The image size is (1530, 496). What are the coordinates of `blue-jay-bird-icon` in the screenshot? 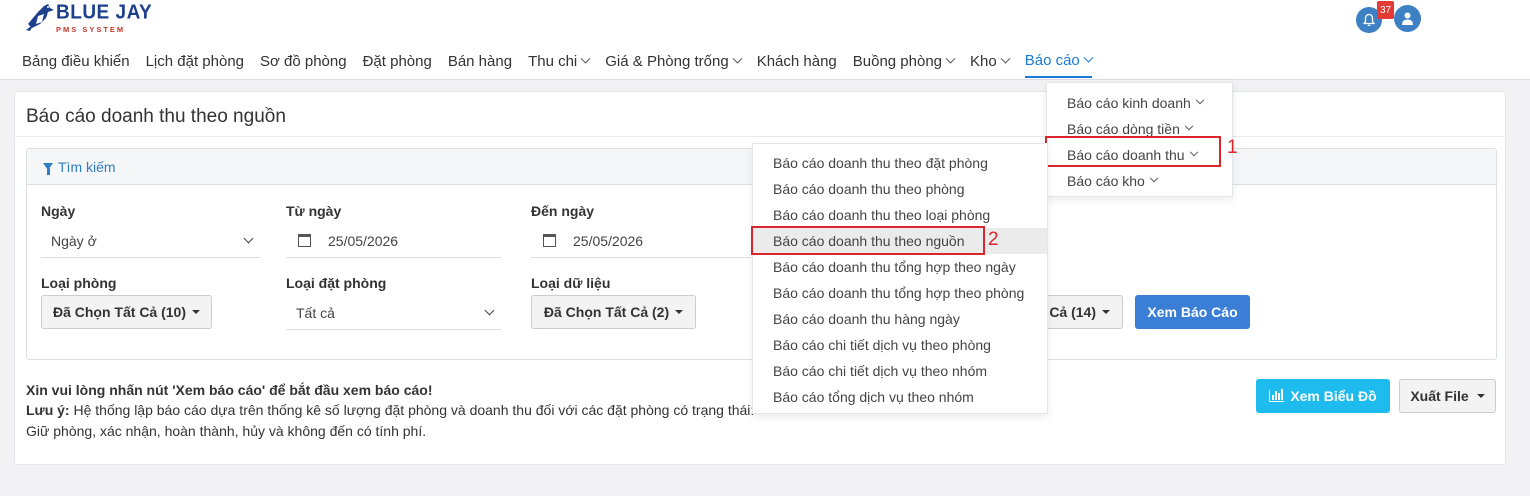 It's located at (40, 17).